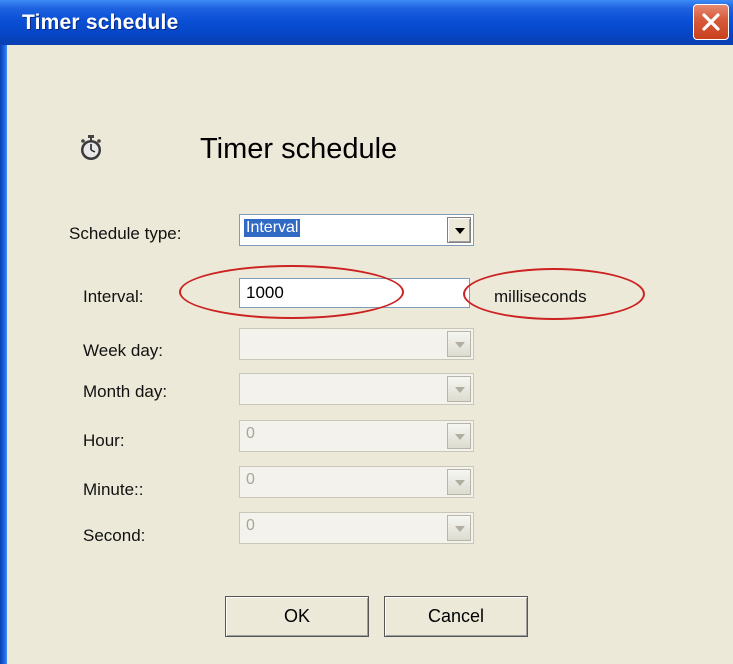 The width and height of the screenshot is (733, 664). What do you see at coordinates (113, 489) in the screenshot?
I see `minute-label: Minute::` at bounding box center [113, 489].